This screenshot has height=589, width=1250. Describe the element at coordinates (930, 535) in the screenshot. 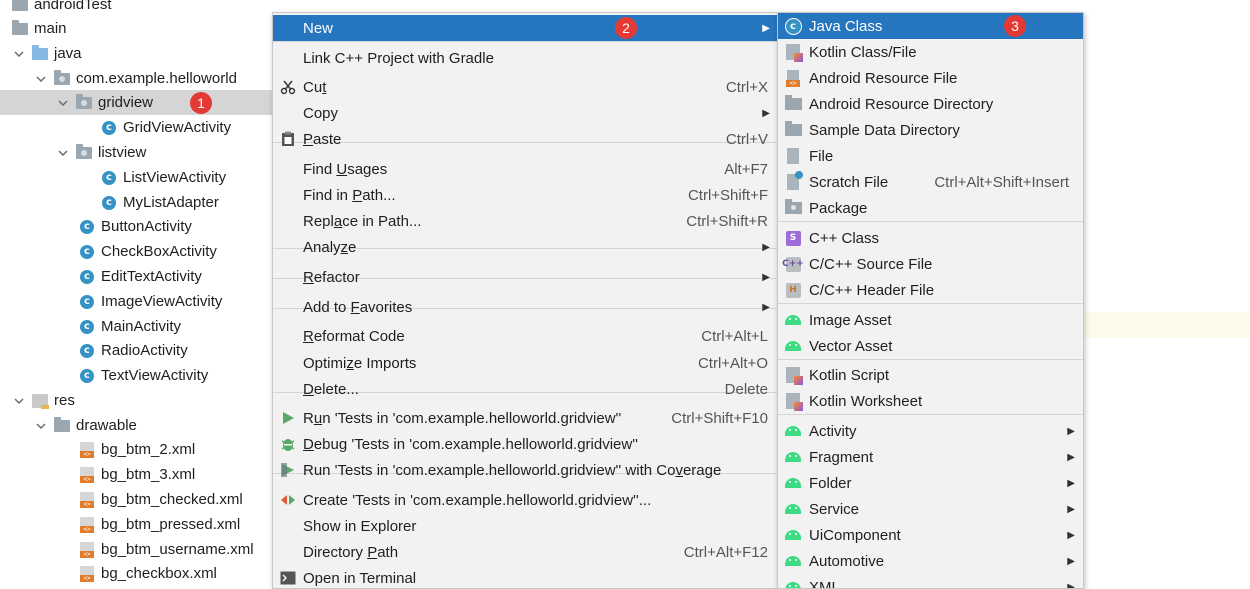

I see `new-item-uicomponent: UiComponent▶` at that location.